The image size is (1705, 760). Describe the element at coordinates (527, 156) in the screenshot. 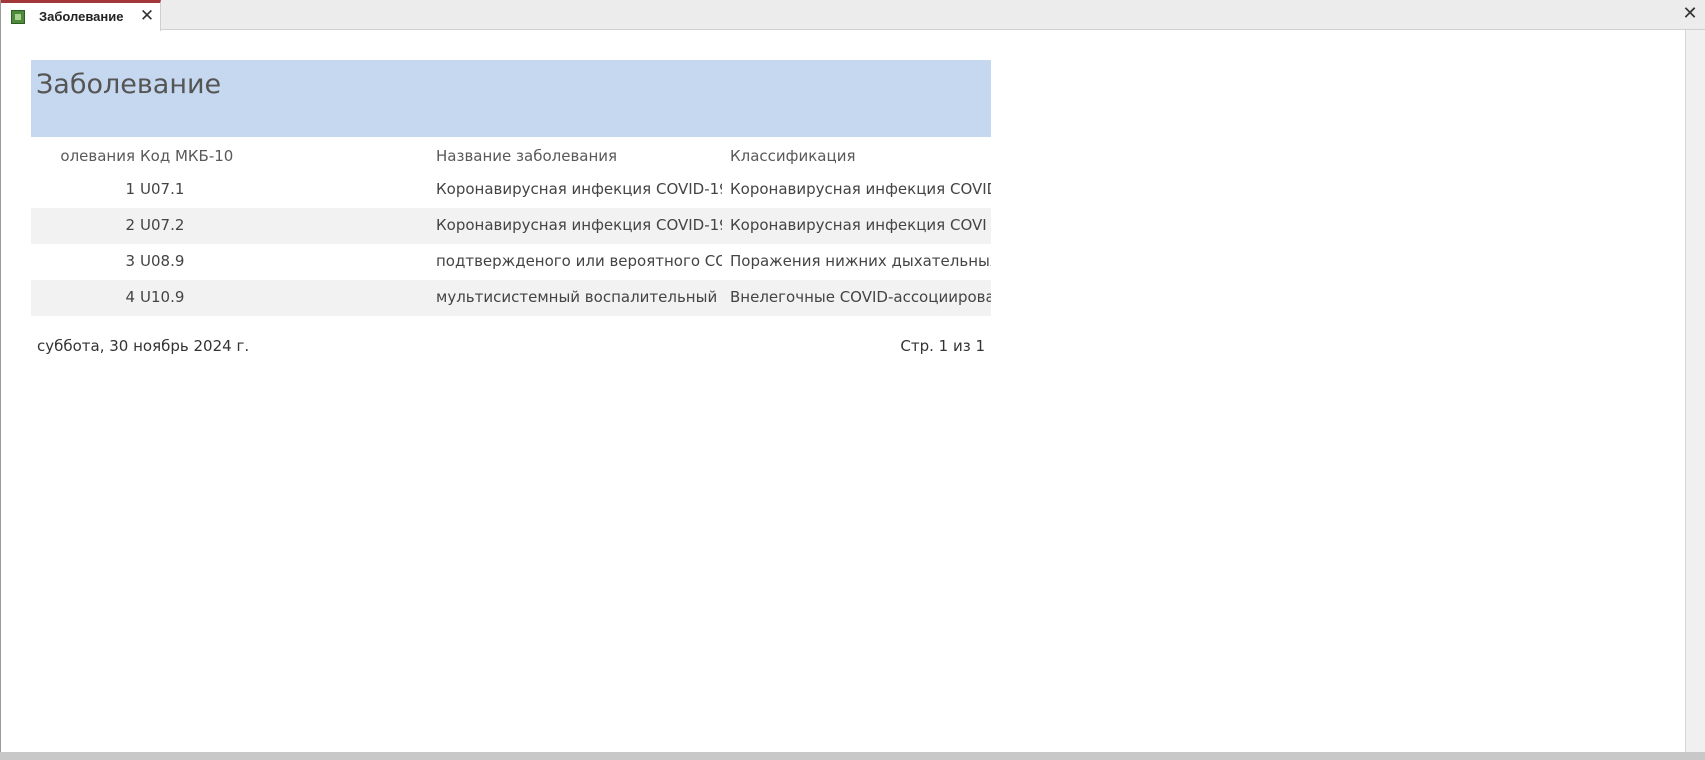

I see `column-header-name: Название заболевания` at that location.